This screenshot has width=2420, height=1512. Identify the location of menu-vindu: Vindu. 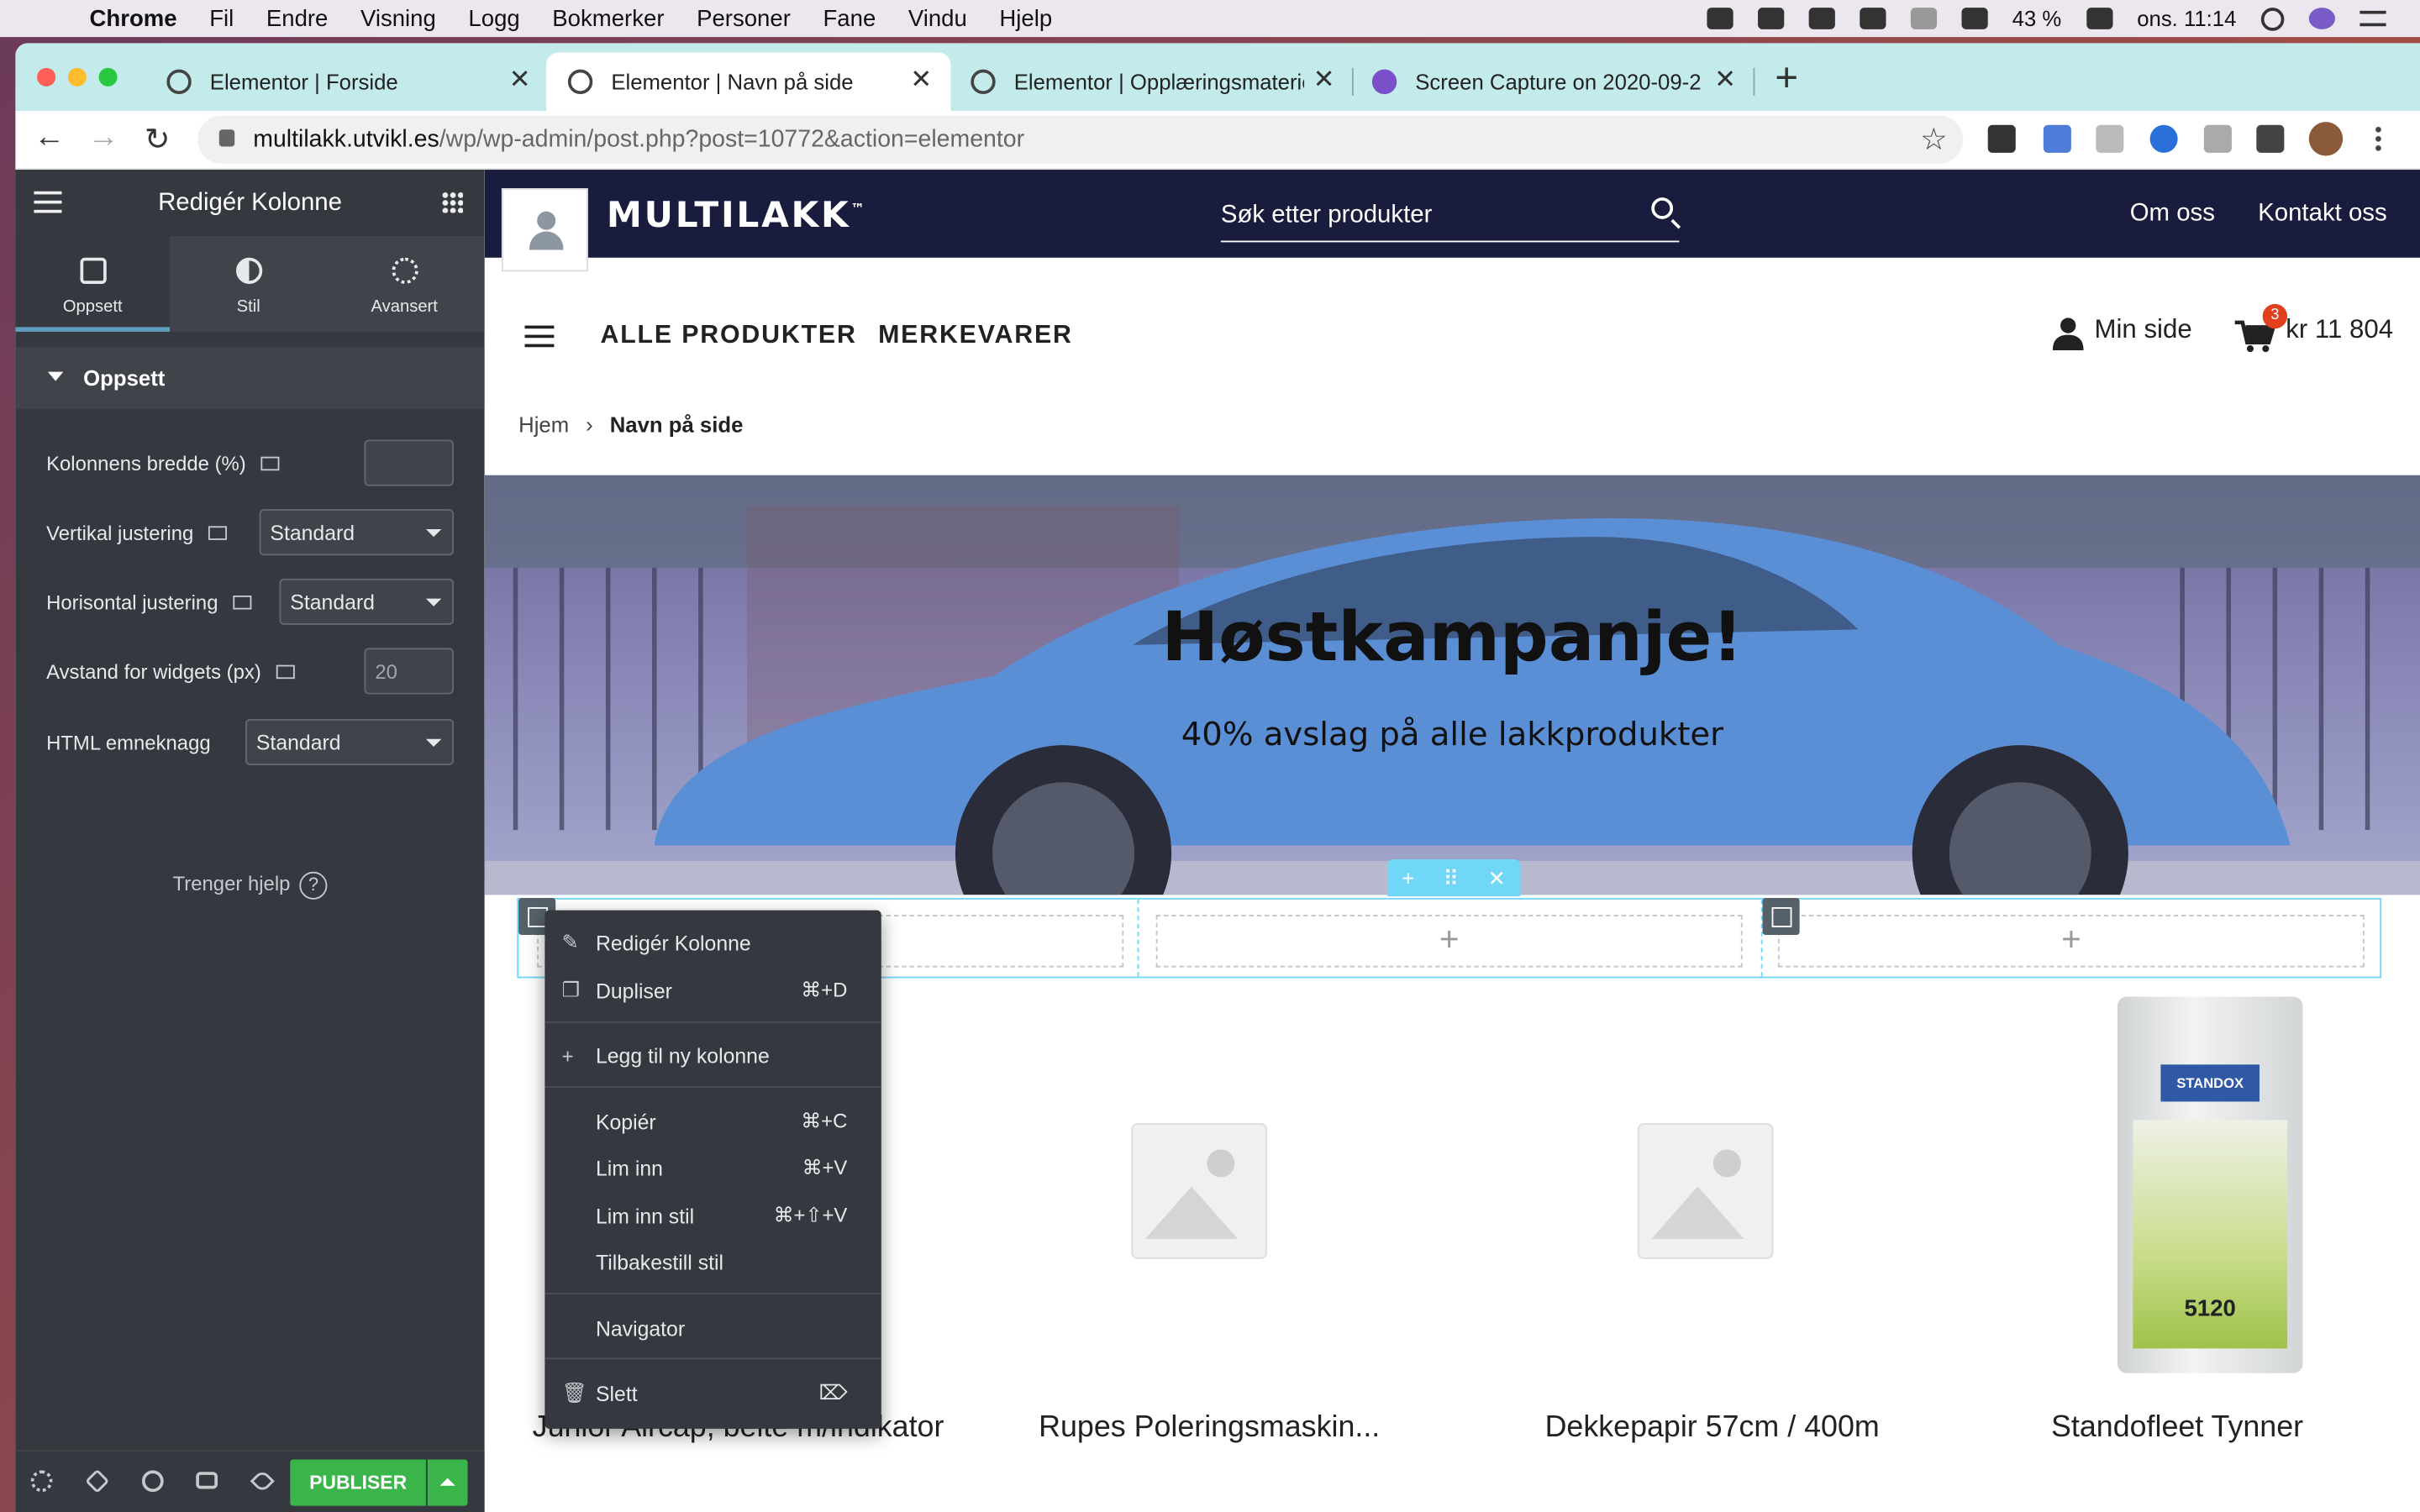
(937, 18).